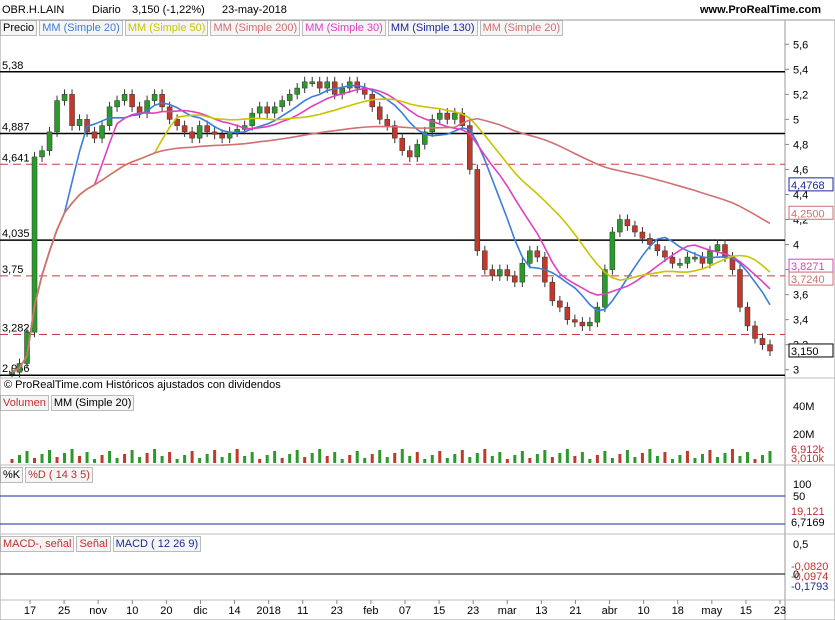 This screenshot has width=835, height=620. Describe the element at coordinates (12, 66) in the screenshot. I see `level-label: 5,38` at that location.